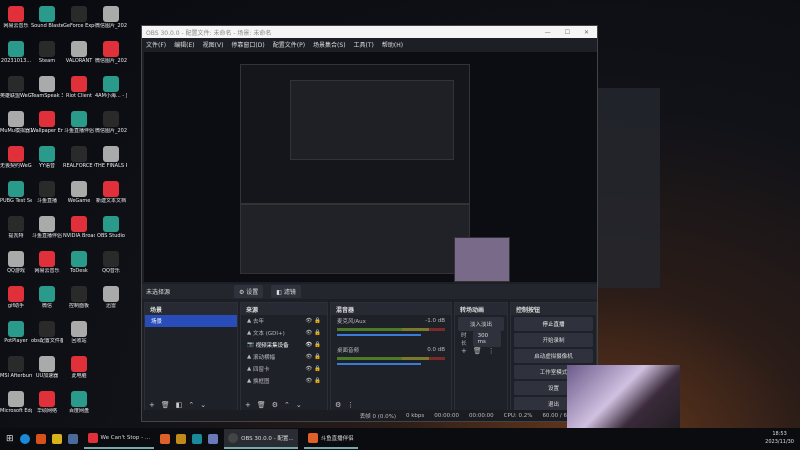 The height and width of the screenshot is (450, 800). What do you see at coordinates (553, 340) in the screenshot?
I see `start-recording-button: 开始录制` at bounding box center [553, 340].